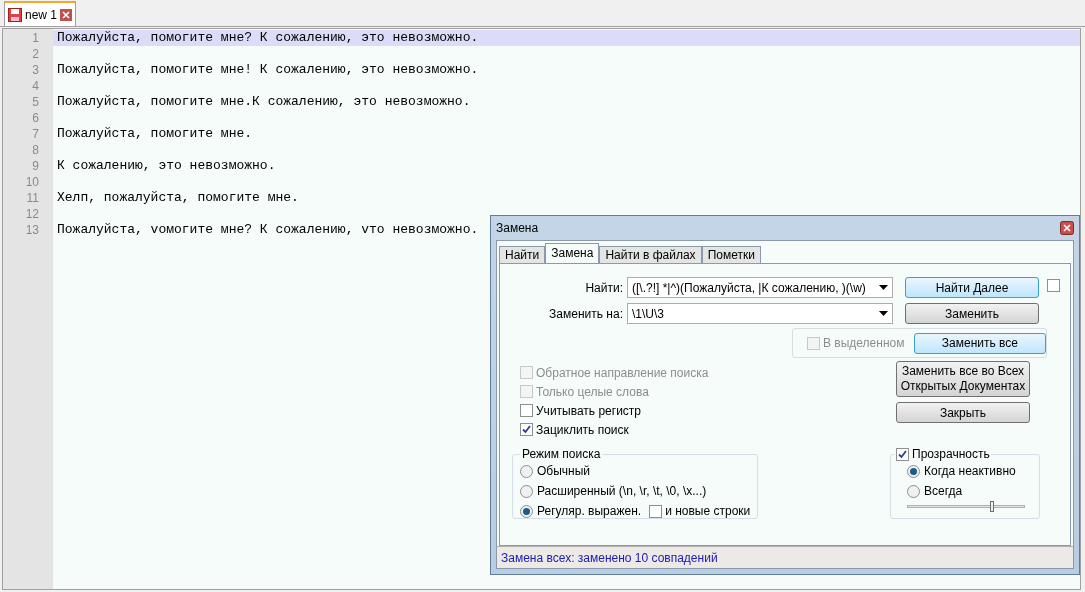 Image resolution: width=1085 pixels, height=592 pixels. I want to click on status-message: Замена всех: заменено 10 совпадений, so click(609, 558).